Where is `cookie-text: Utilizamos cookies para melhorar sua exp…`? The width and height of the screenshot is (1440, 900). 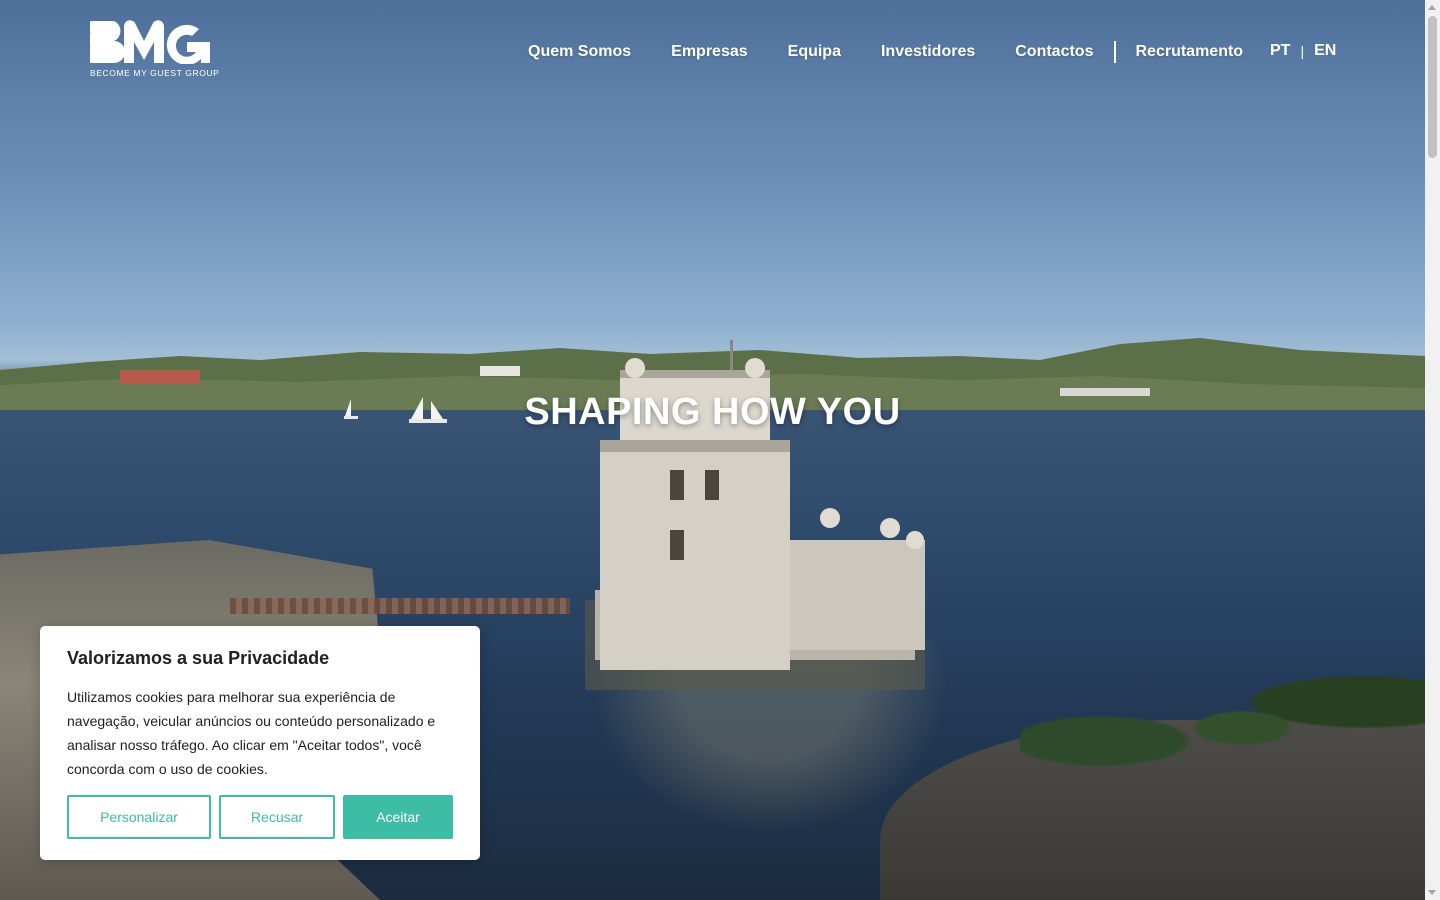
cookie-text: Utilizamos cookies para melhorar sua exp… is located at coordinates (251, 733).